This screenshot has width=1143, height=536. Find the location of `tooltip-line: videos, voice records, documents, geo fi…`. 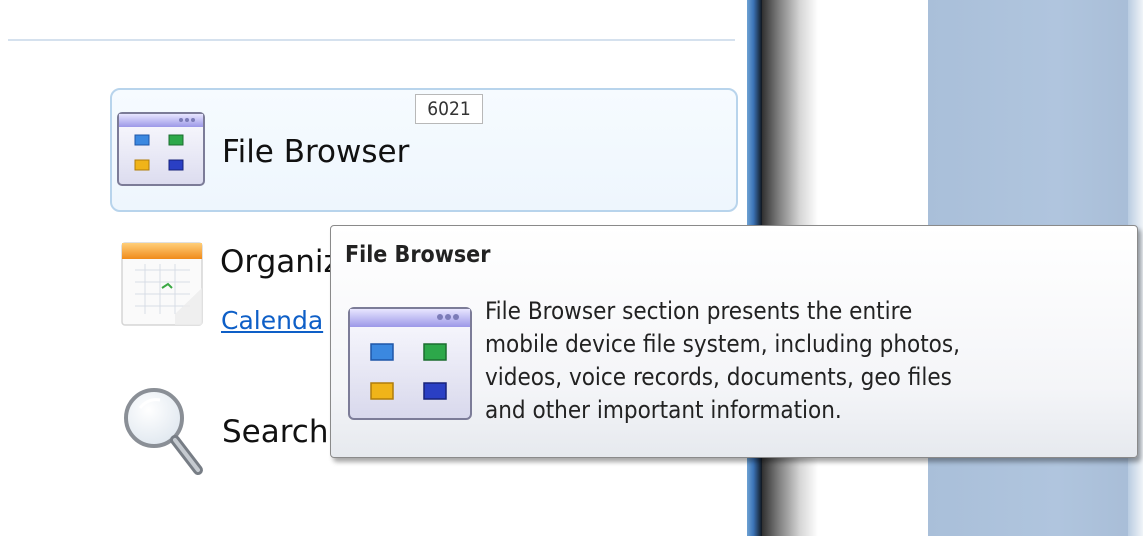

tooltip-line: videos, voice records, documents, geo fi… is located at coordinates (718, 377).